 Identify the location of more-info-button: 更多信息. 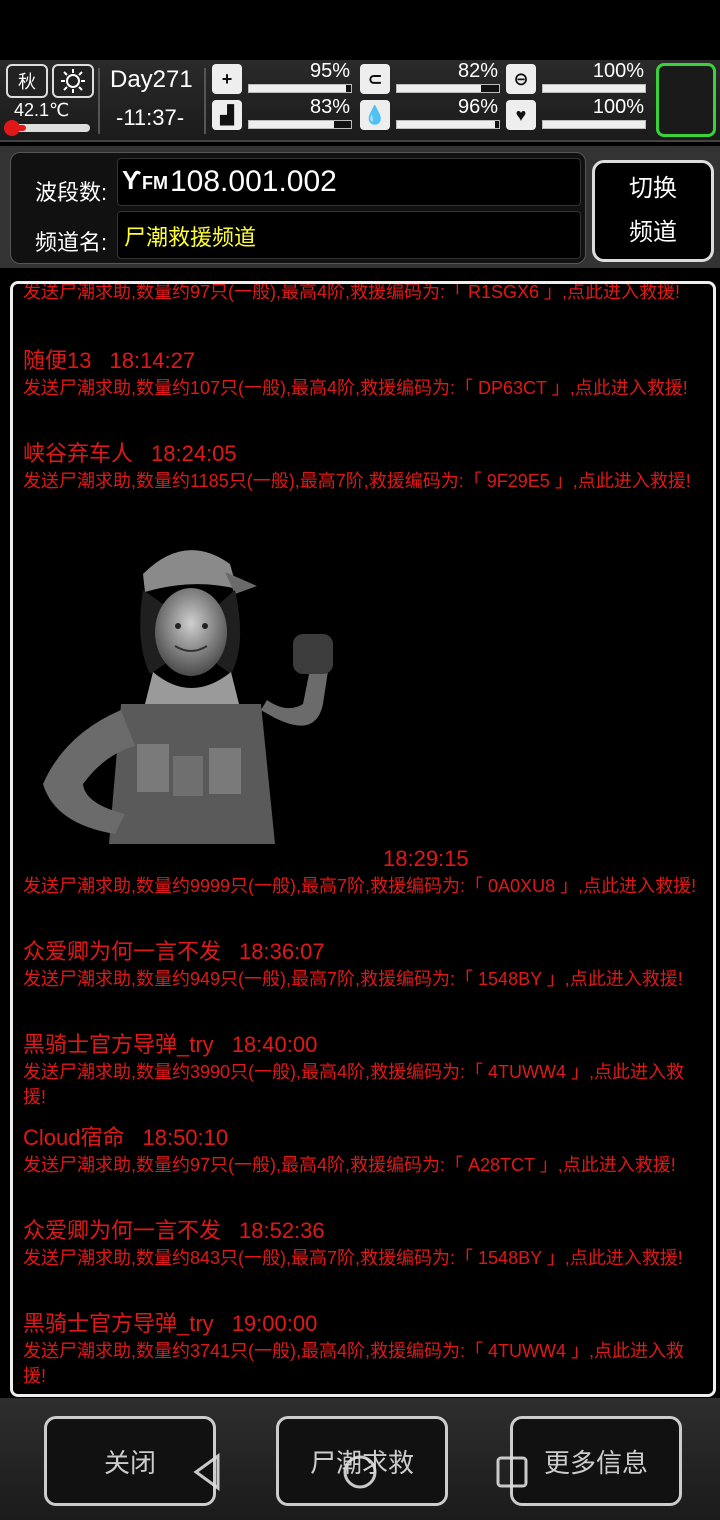
(596, 1461).